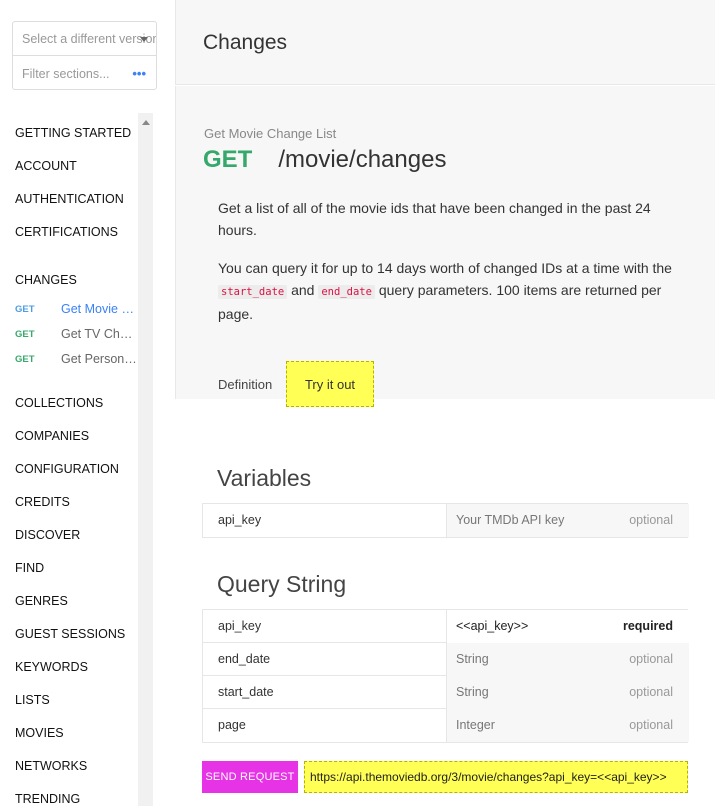  I want to click on sidebar-item-configuration: CONFIGURATION, so click(67, 469).